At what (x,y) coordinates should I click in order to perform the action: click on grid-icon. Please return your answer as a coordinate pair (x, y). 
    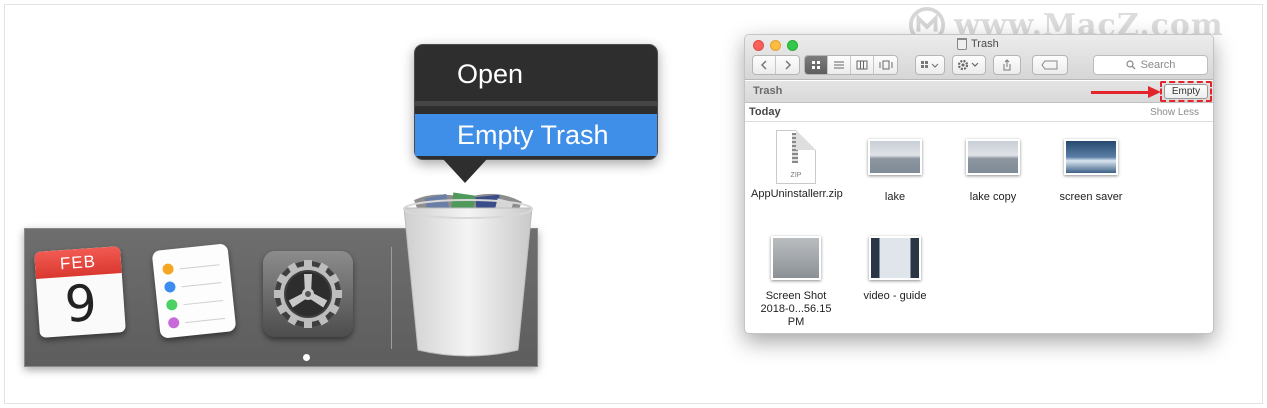
    Looking at the image, I should click on (816, 65).